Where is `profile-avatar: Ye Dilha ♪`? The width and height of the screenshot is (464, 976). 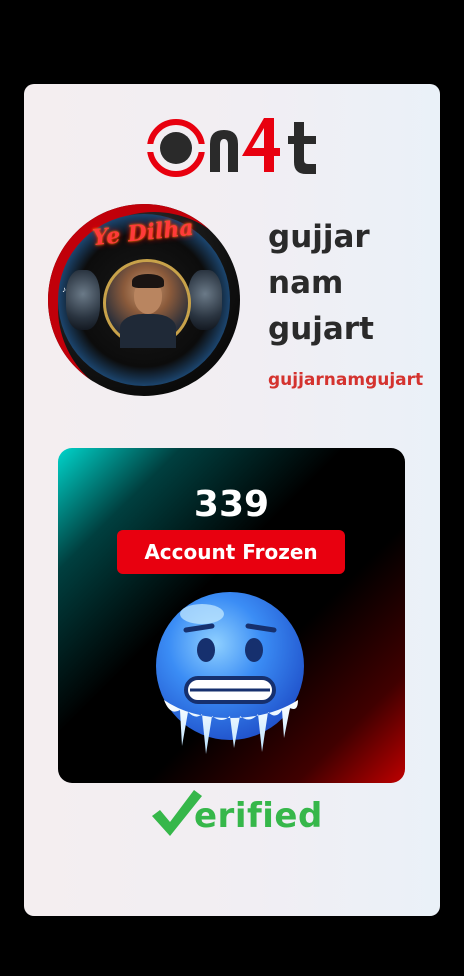 profile-avatar: Ye Dilha ♪ is located at coordinates (144, 300).